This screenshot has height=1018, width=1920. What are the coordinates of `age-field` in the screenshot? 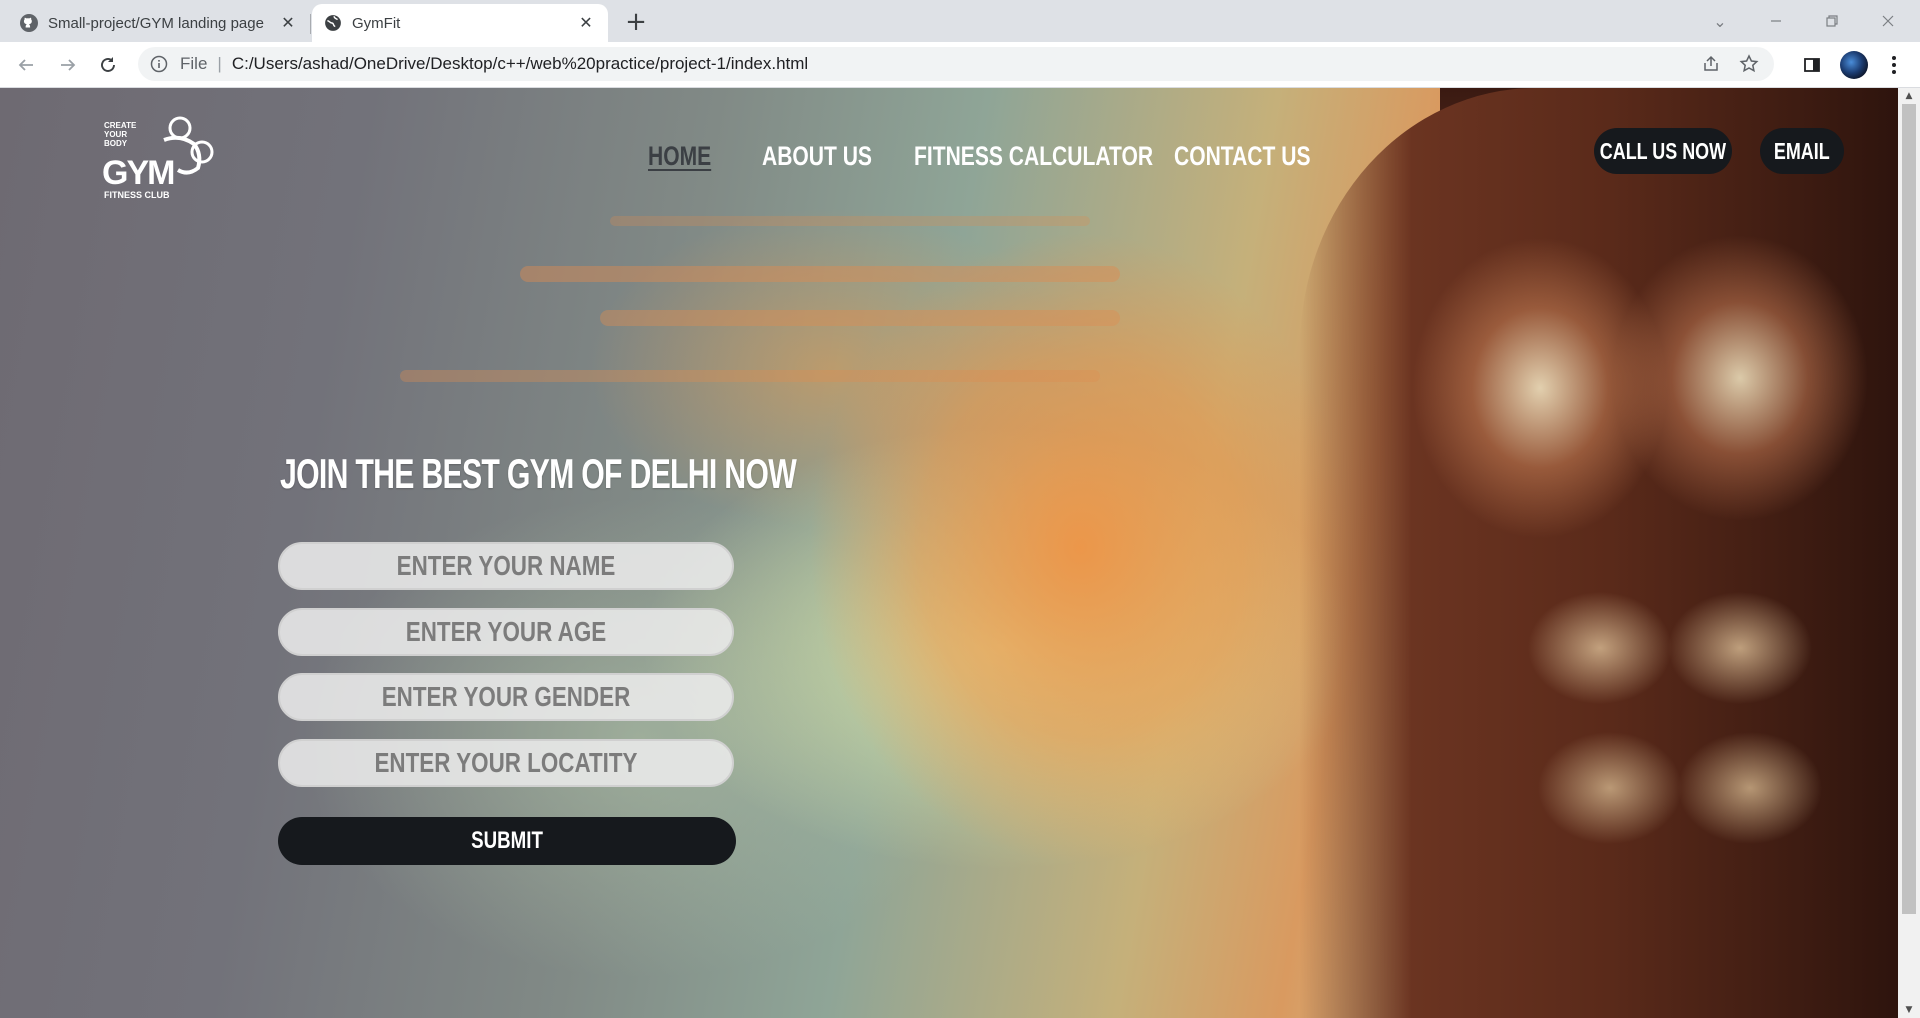 It's located at (506, 632).